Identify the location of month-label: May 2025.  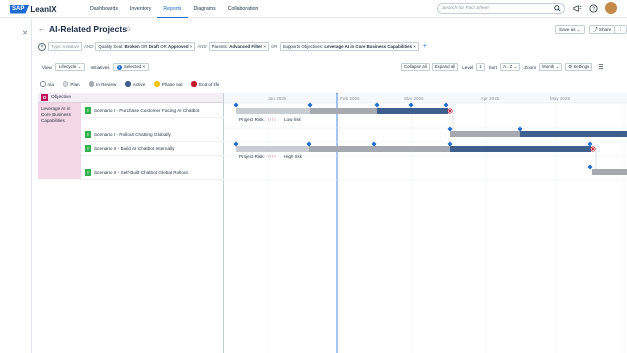
(560, 98).